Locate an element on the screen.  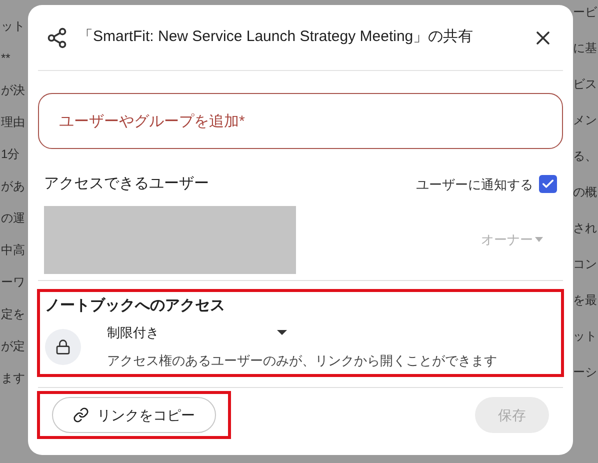
background-text: 理由 is located at coordinates (13, 122).